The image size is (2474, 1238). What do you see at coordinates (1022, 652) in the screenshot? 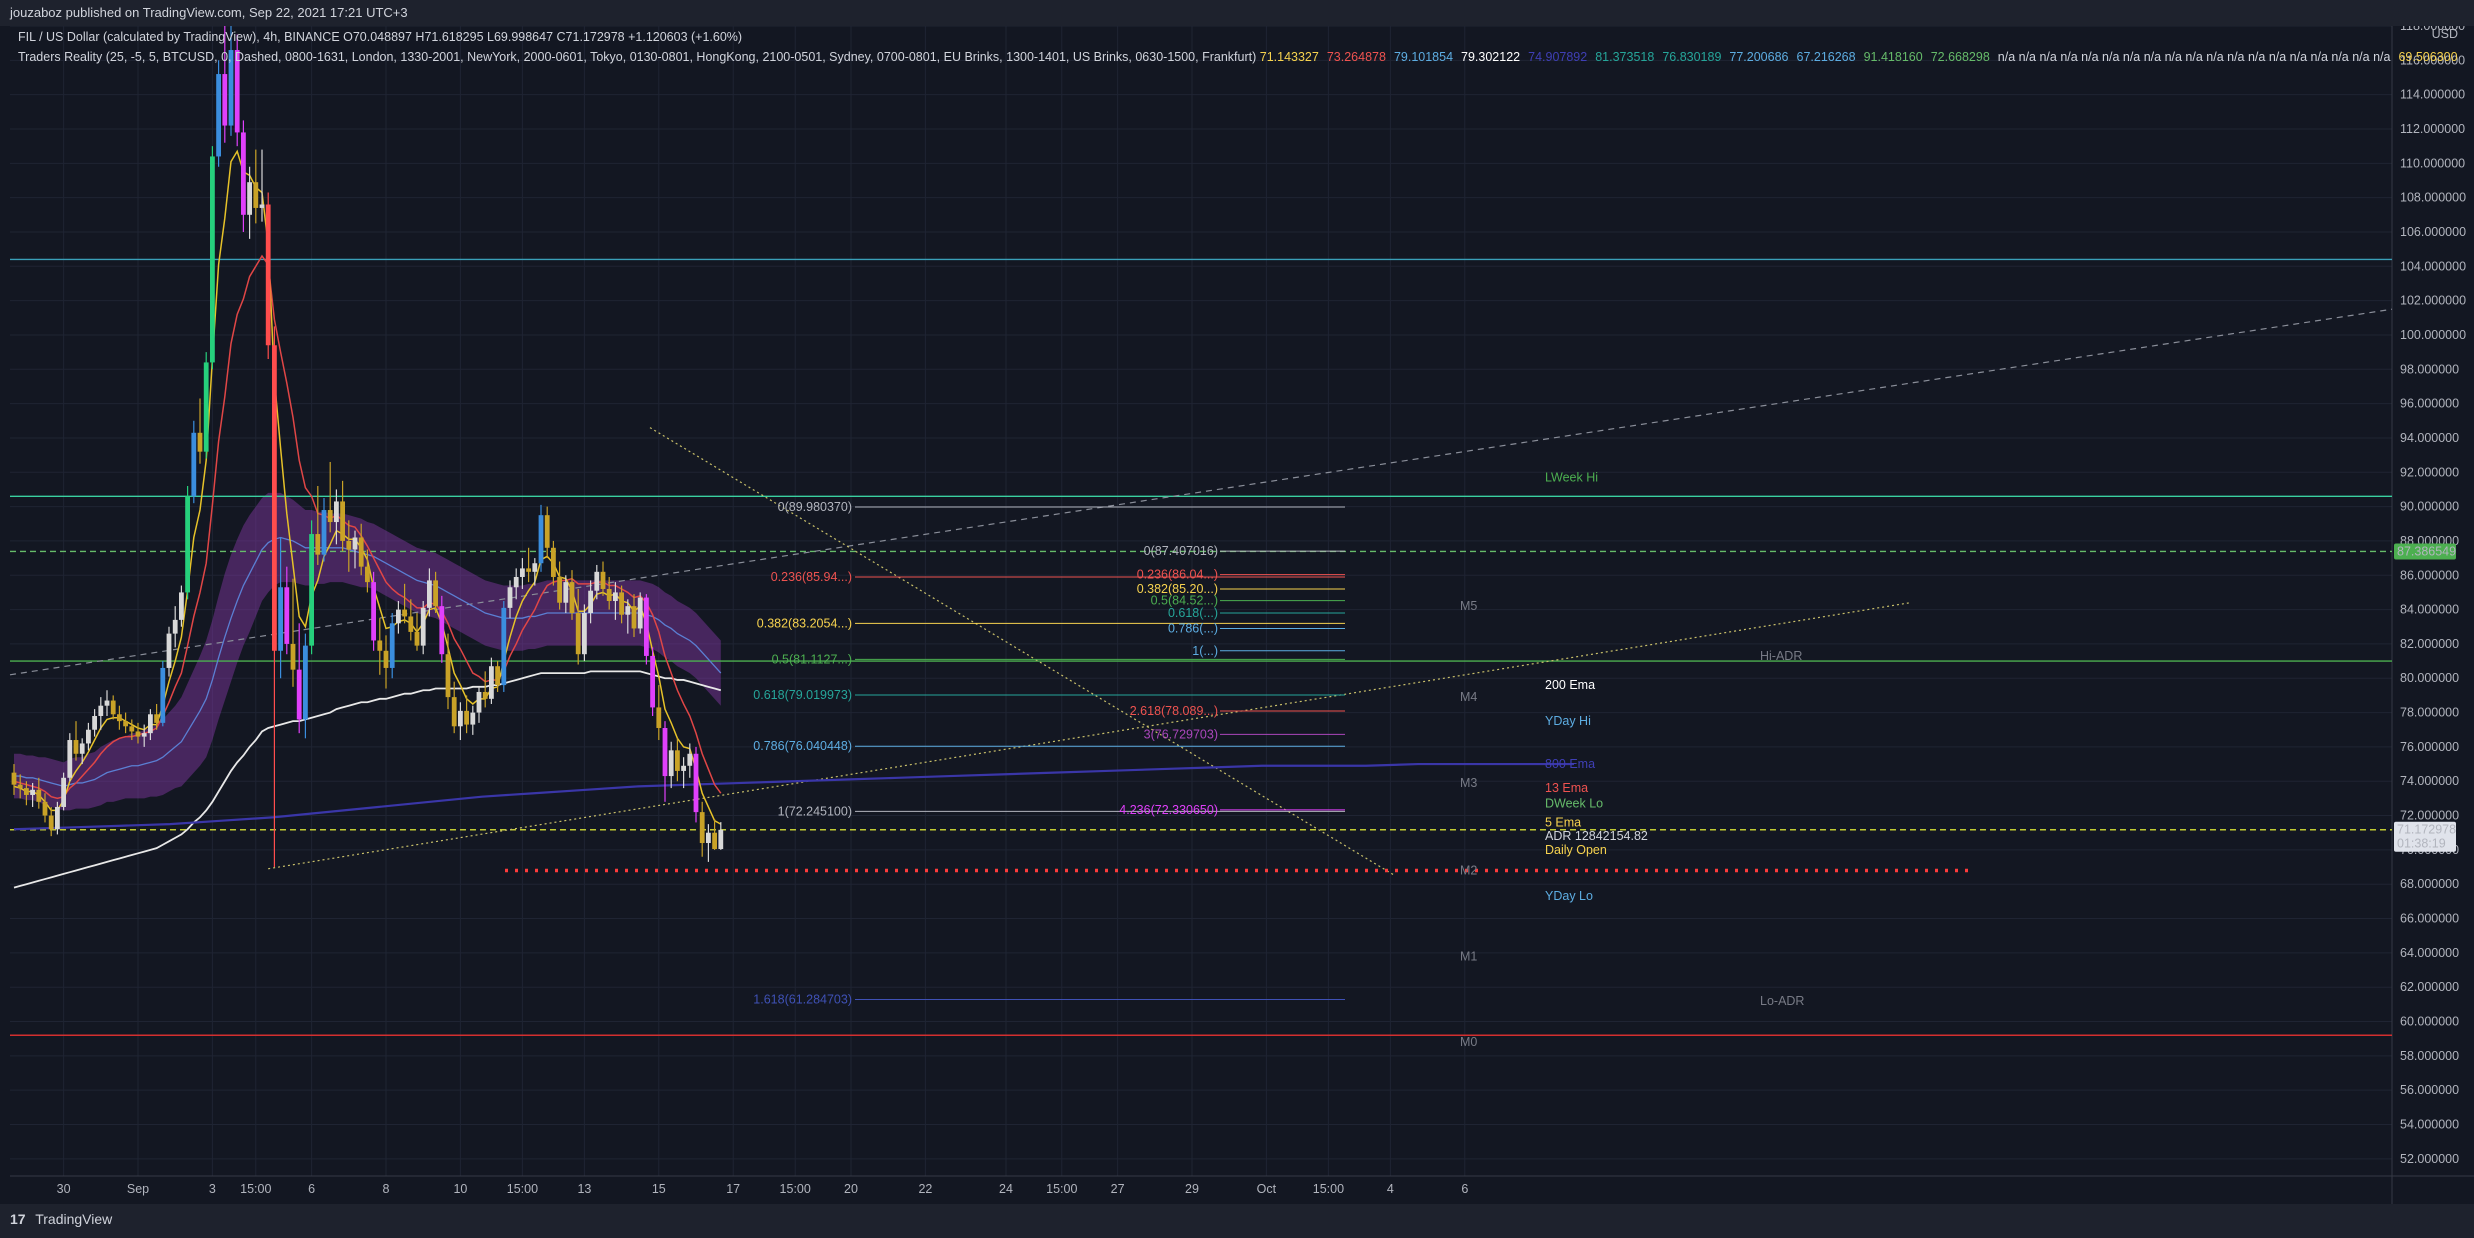
I see `trendline-descending` at bounding box center [1022, 652].